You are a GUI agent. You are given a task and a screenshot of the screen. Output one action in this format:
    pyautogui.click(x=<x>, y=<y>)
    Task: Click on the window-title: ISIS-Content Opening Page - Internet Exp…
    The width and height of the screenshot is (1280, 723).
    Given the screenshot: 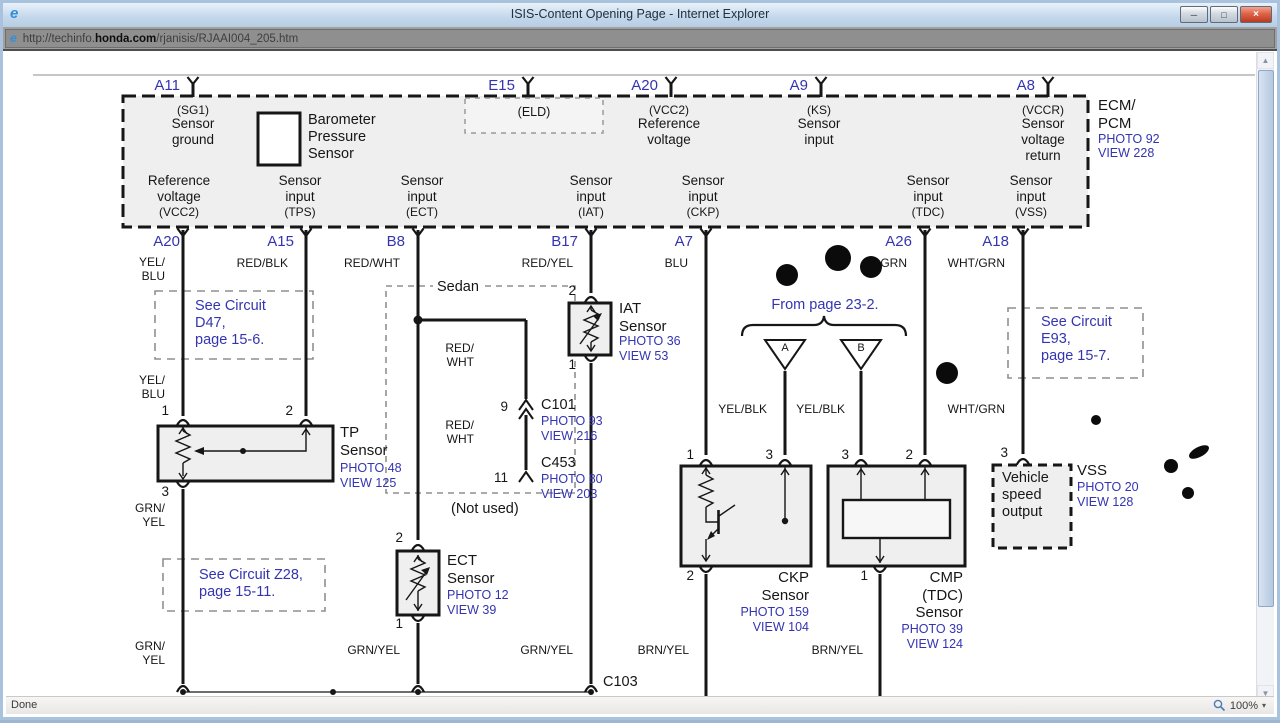 What is the action you would take?
    pyautogui.click(x=640, y=14)
    